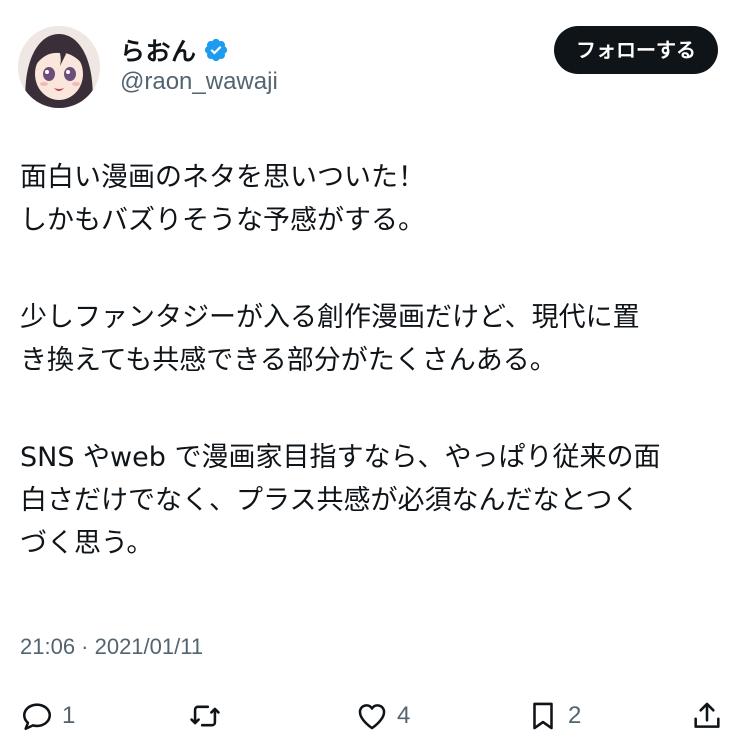  What do you see at coordinates (37, 717) in the screenshot?
I see `reply-icon` at bounding box center [37, 717].